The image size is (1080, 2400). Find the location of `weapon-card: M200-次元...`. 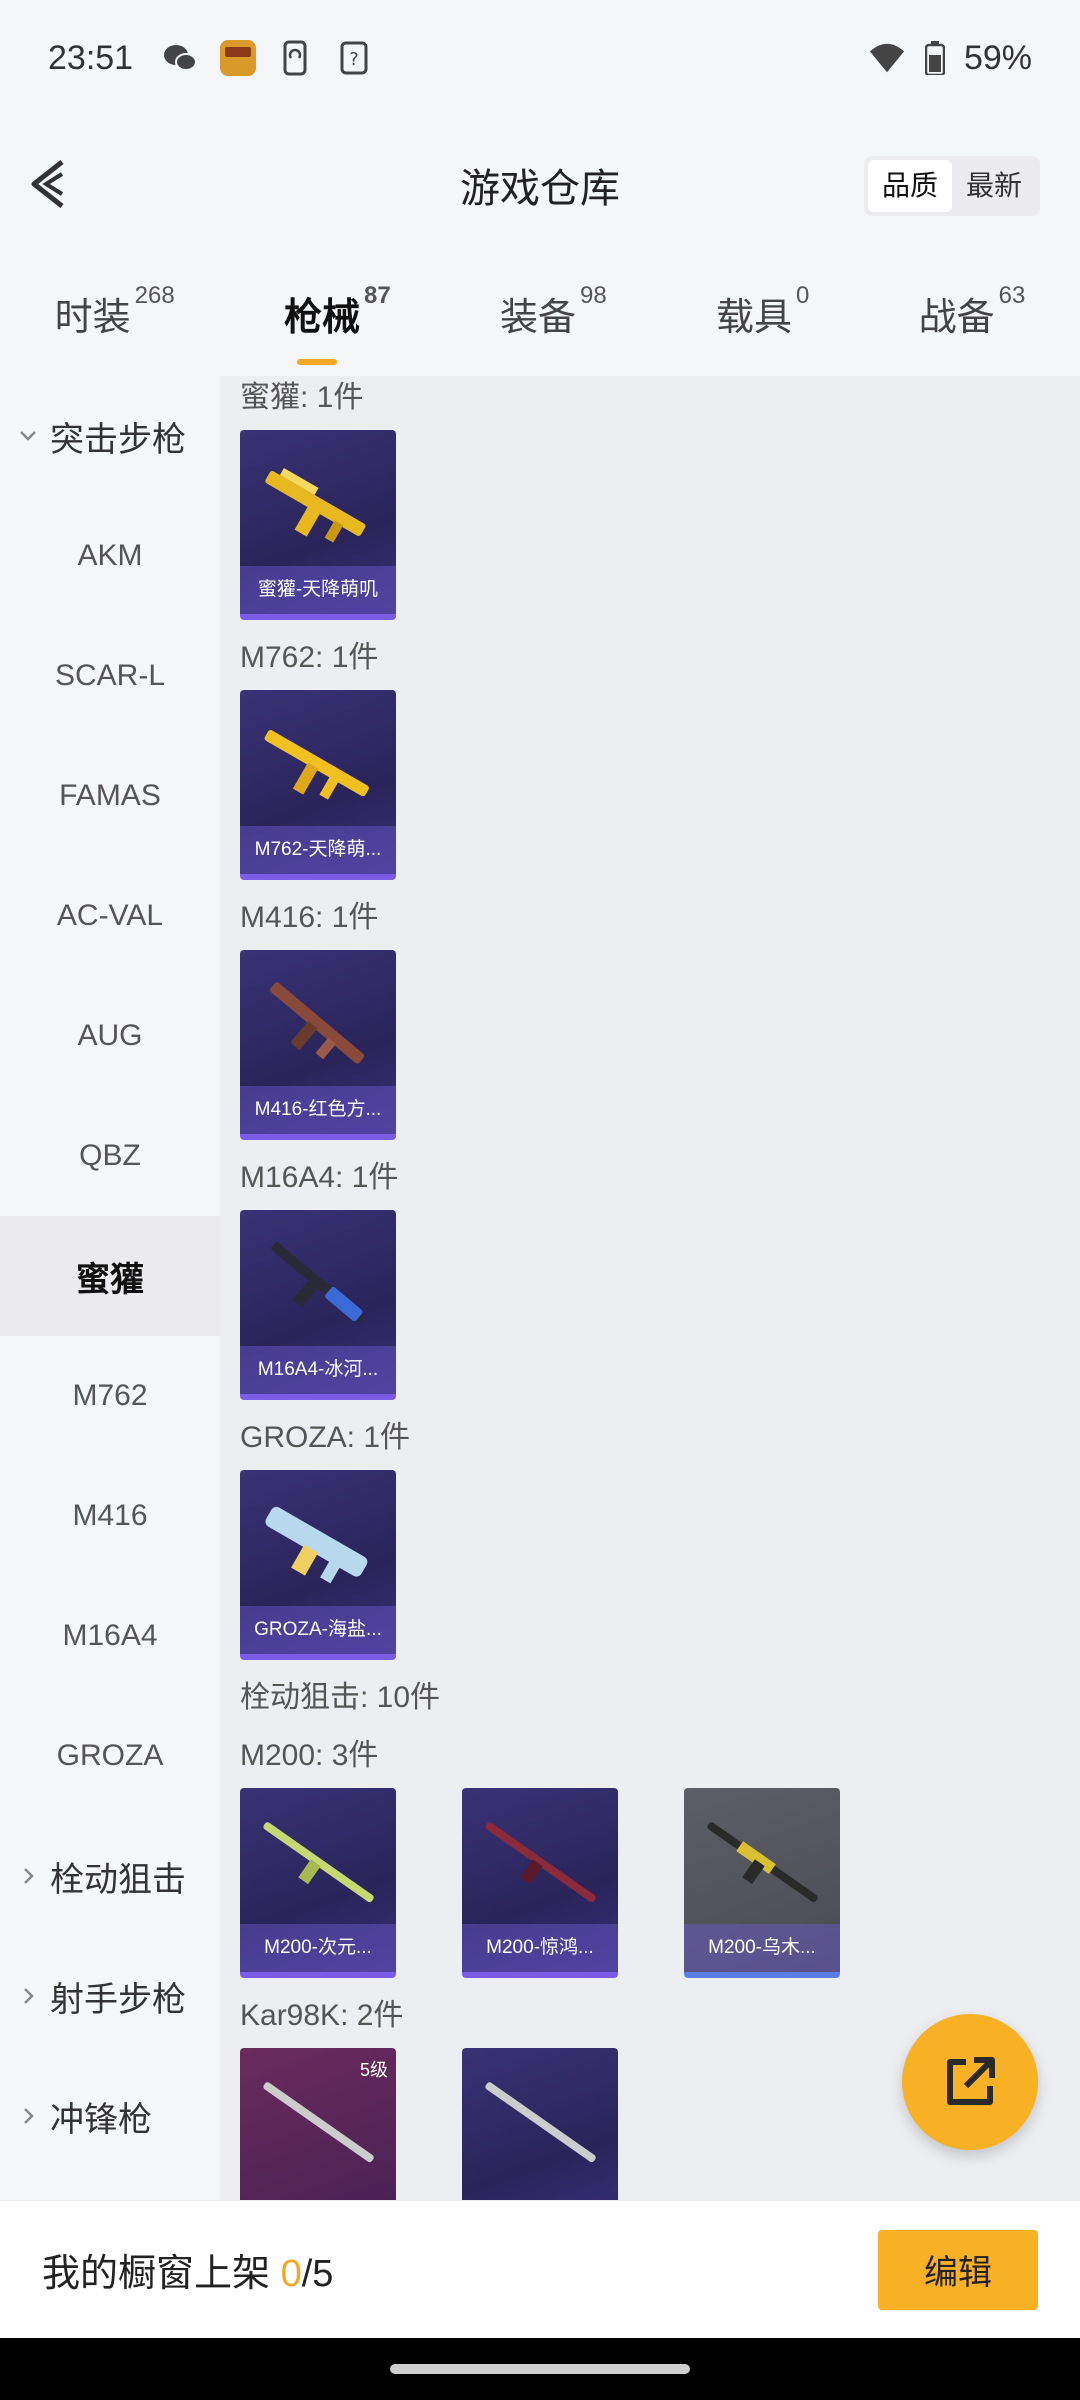

weapon-card: M200-次元... is located at coordinates (318, 1883).